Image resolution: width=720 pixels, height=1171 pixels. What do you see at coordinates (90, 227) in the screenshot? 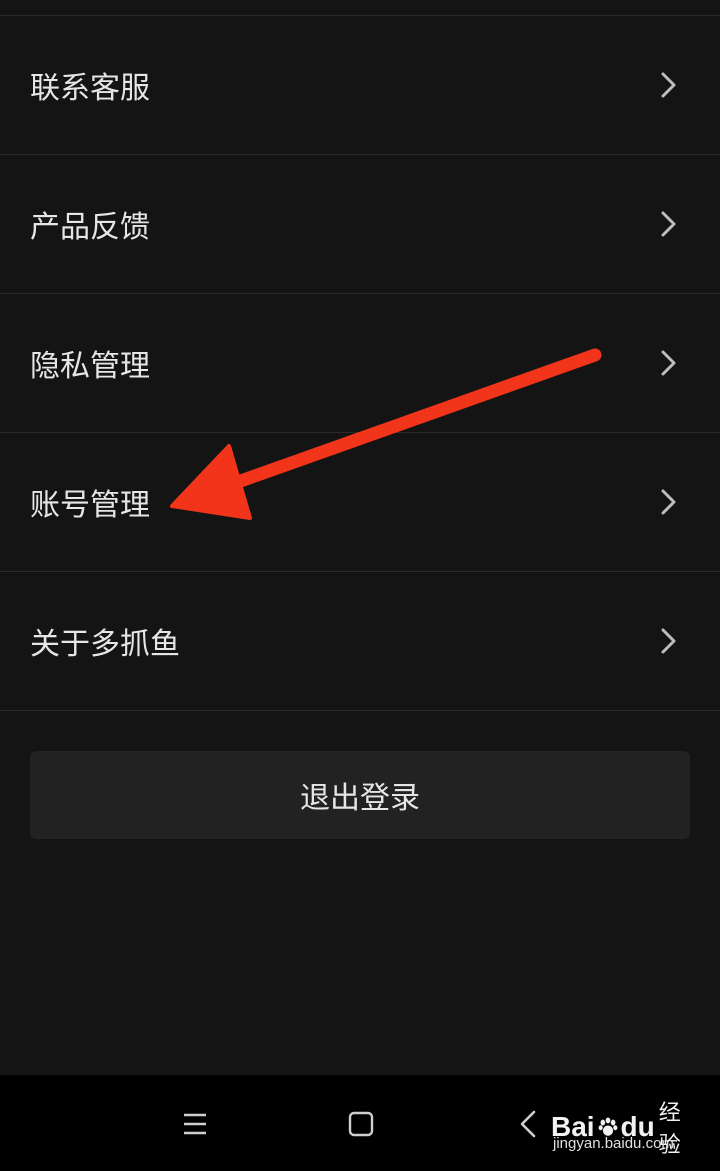
I see `menu-item-label: 产品反馈` at bounding box center [90, 227].